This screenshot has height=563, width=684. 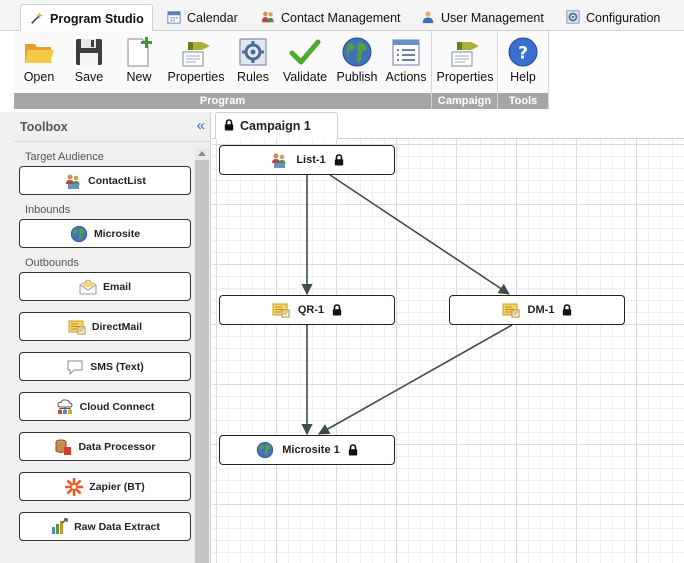 I want to click on tool-label: DirectMail, so click(x=117, y=326).